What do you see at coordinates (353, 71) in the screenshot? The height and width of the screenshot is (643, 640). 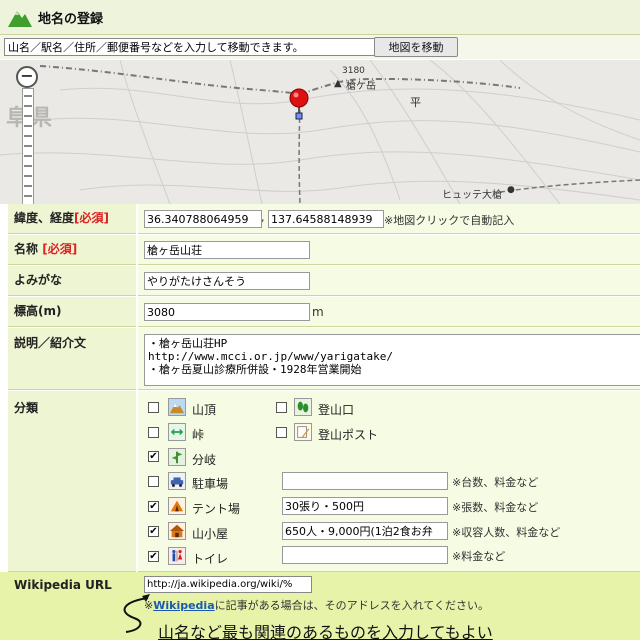 I see `peak-elevation-label: 3180` at bounding box center [353, 71].